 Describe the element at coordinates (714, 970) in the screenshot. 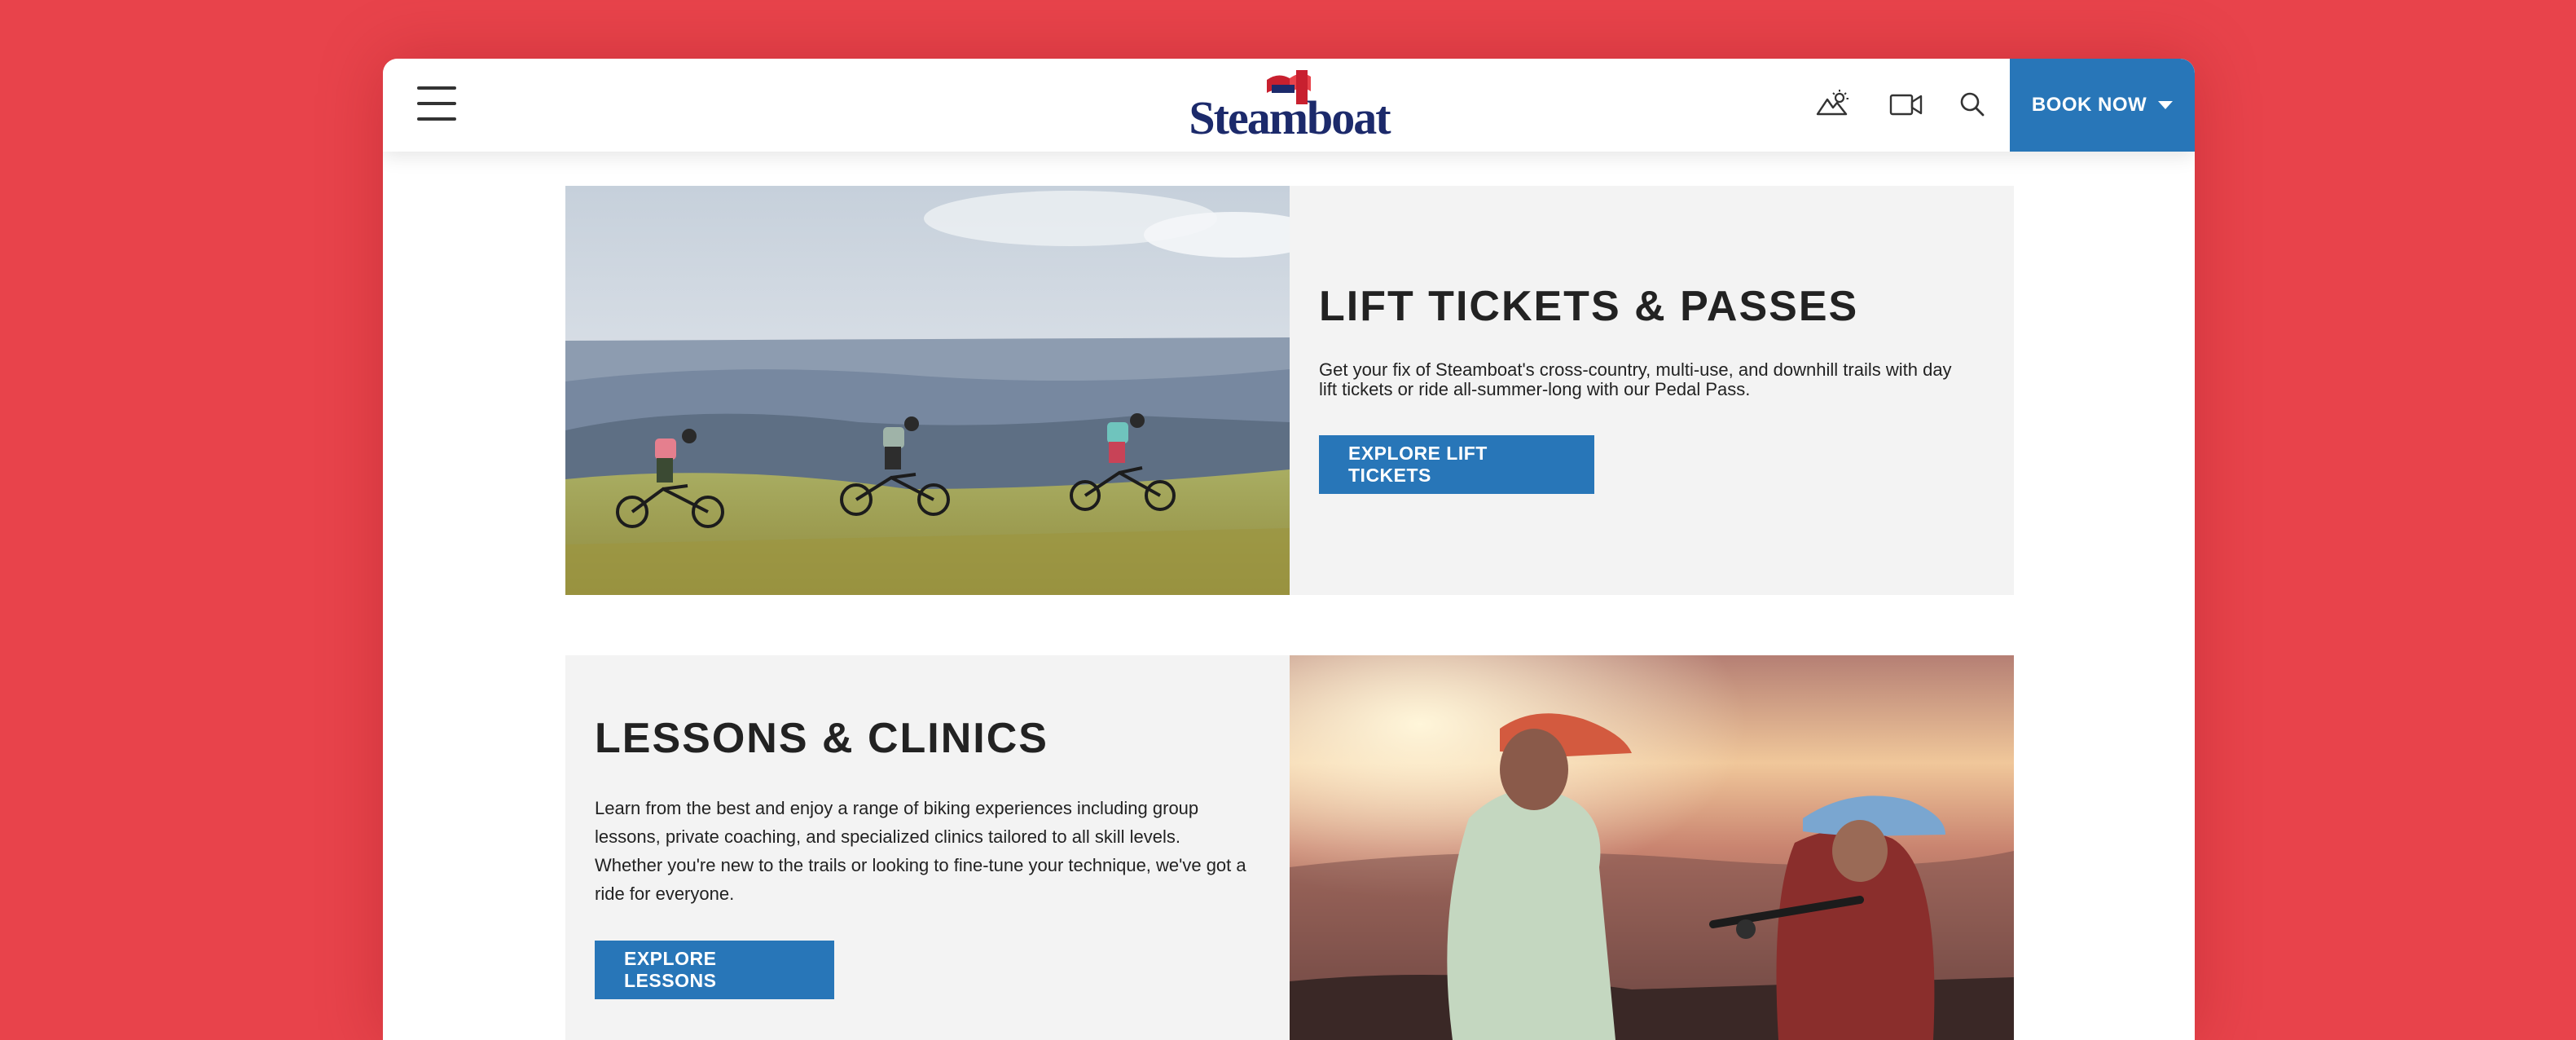

I see `explore-lessons-button: EXPLORE LESSONS` at that location.